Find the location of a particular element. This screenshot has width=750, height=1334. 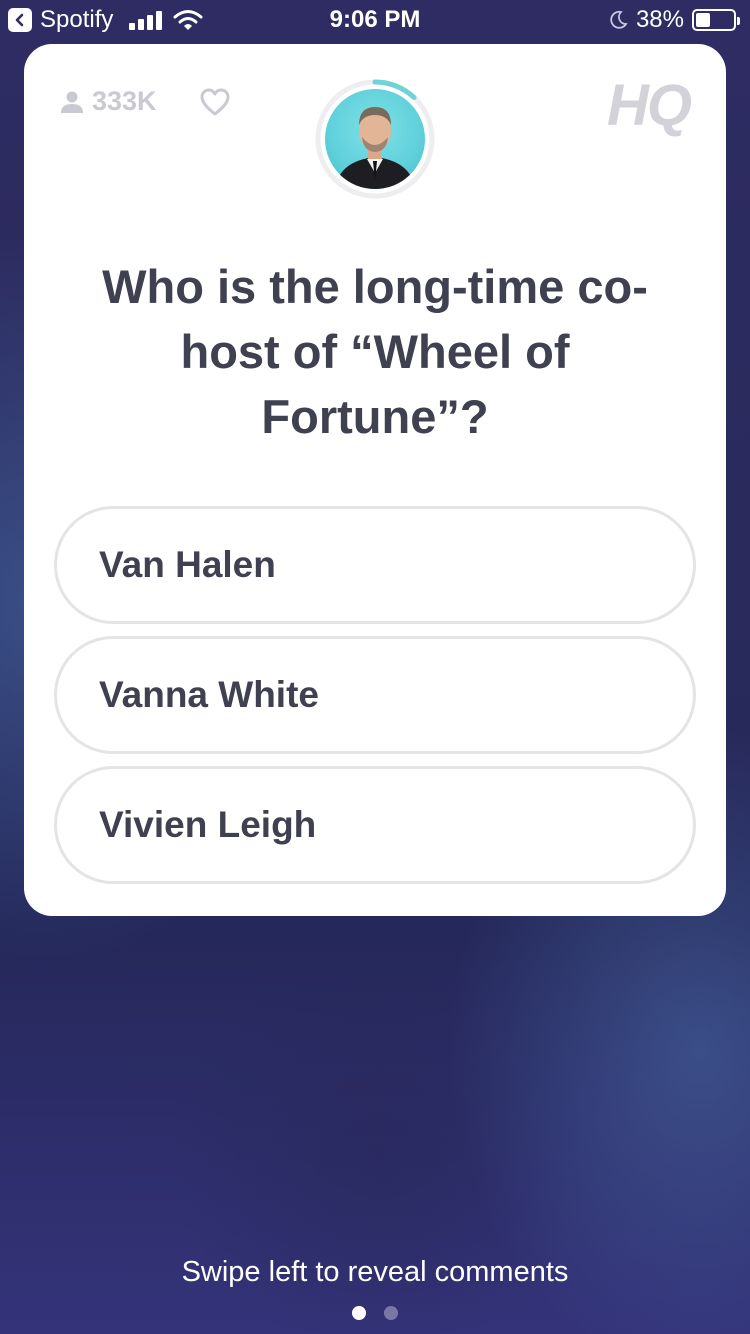

viewer-count-label: 333K is located at coordinates (124, 101).